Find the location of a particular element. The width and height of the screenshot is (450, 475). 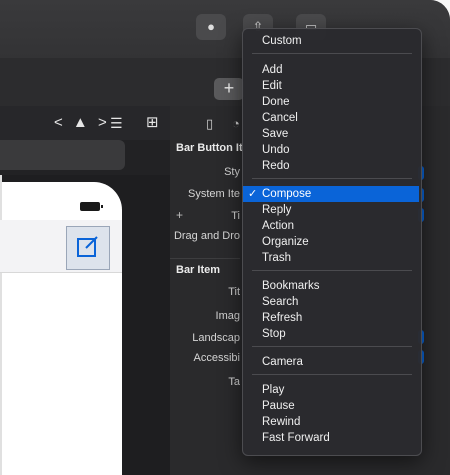

breadcrumb-bar is located at coordinates (62, 155).